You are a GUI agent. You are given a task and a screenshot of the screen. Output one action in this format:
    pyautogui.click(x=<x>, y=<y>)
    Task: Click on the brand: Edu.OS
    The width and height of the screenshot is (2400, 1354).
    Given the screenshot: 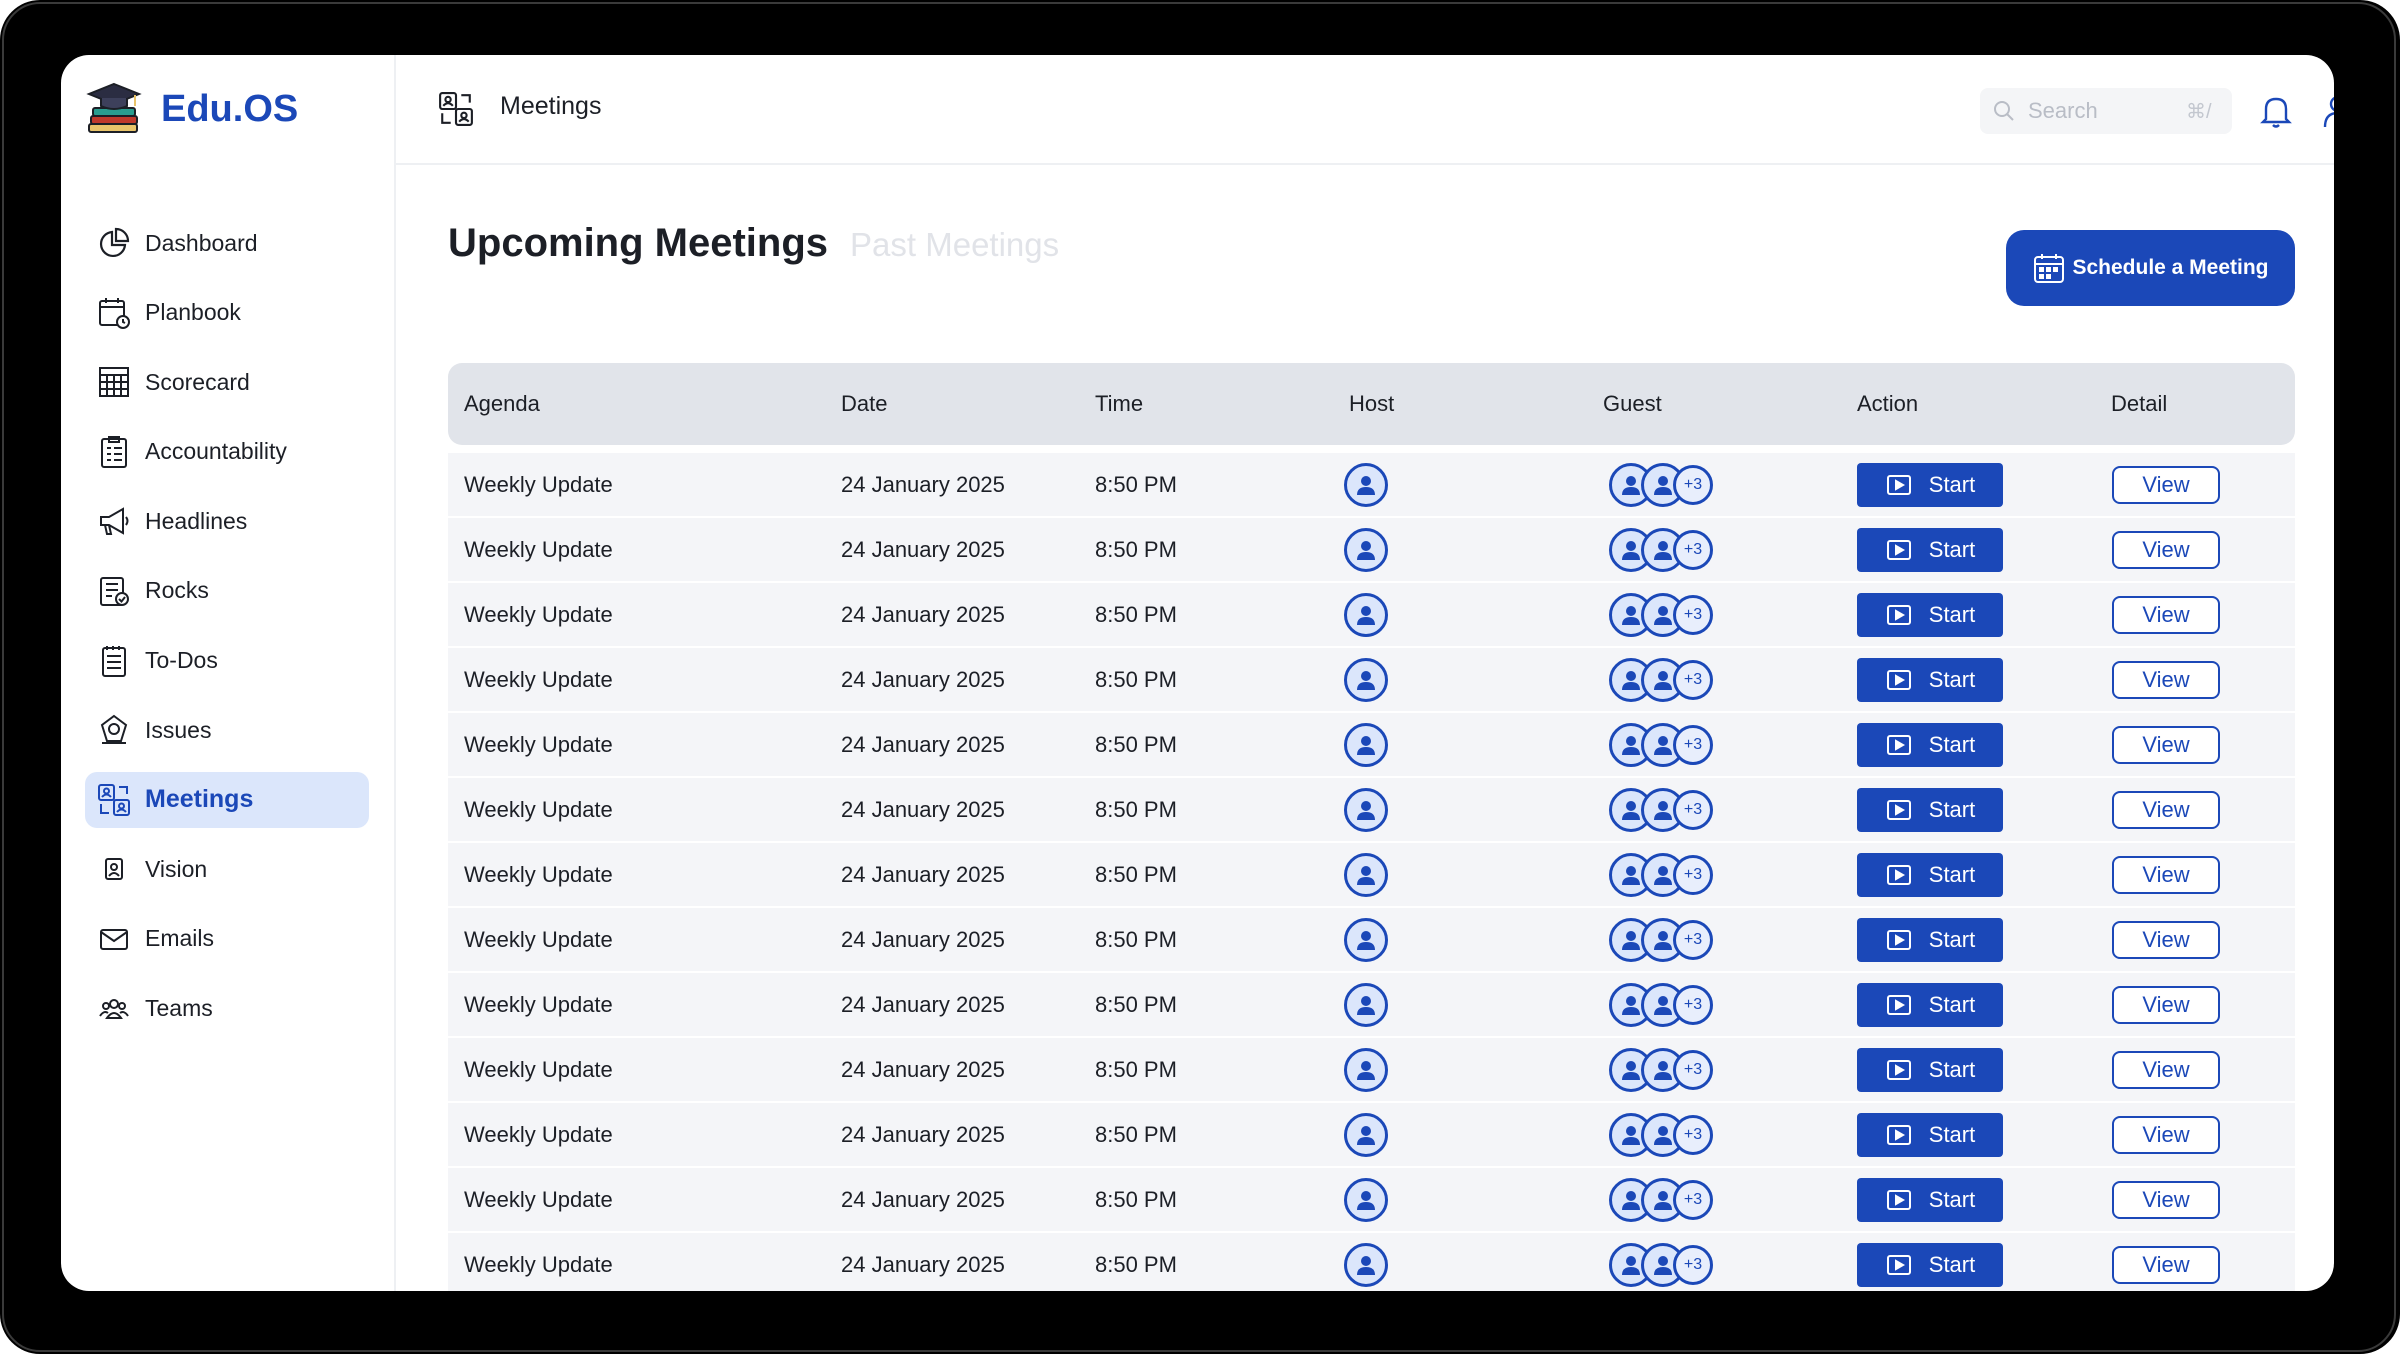 What is the action you would take?
    pyautogui.click(x=191, y=109)
    